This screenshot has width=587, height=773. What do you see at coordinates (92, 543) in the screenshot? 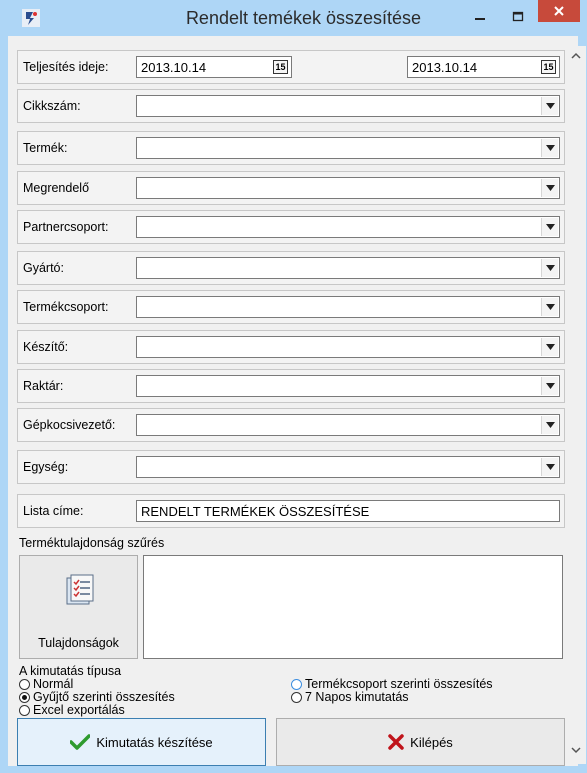
I see `property-filter-group-label: Terméktulajdonság szűrés` at bounding box center [92, 543].